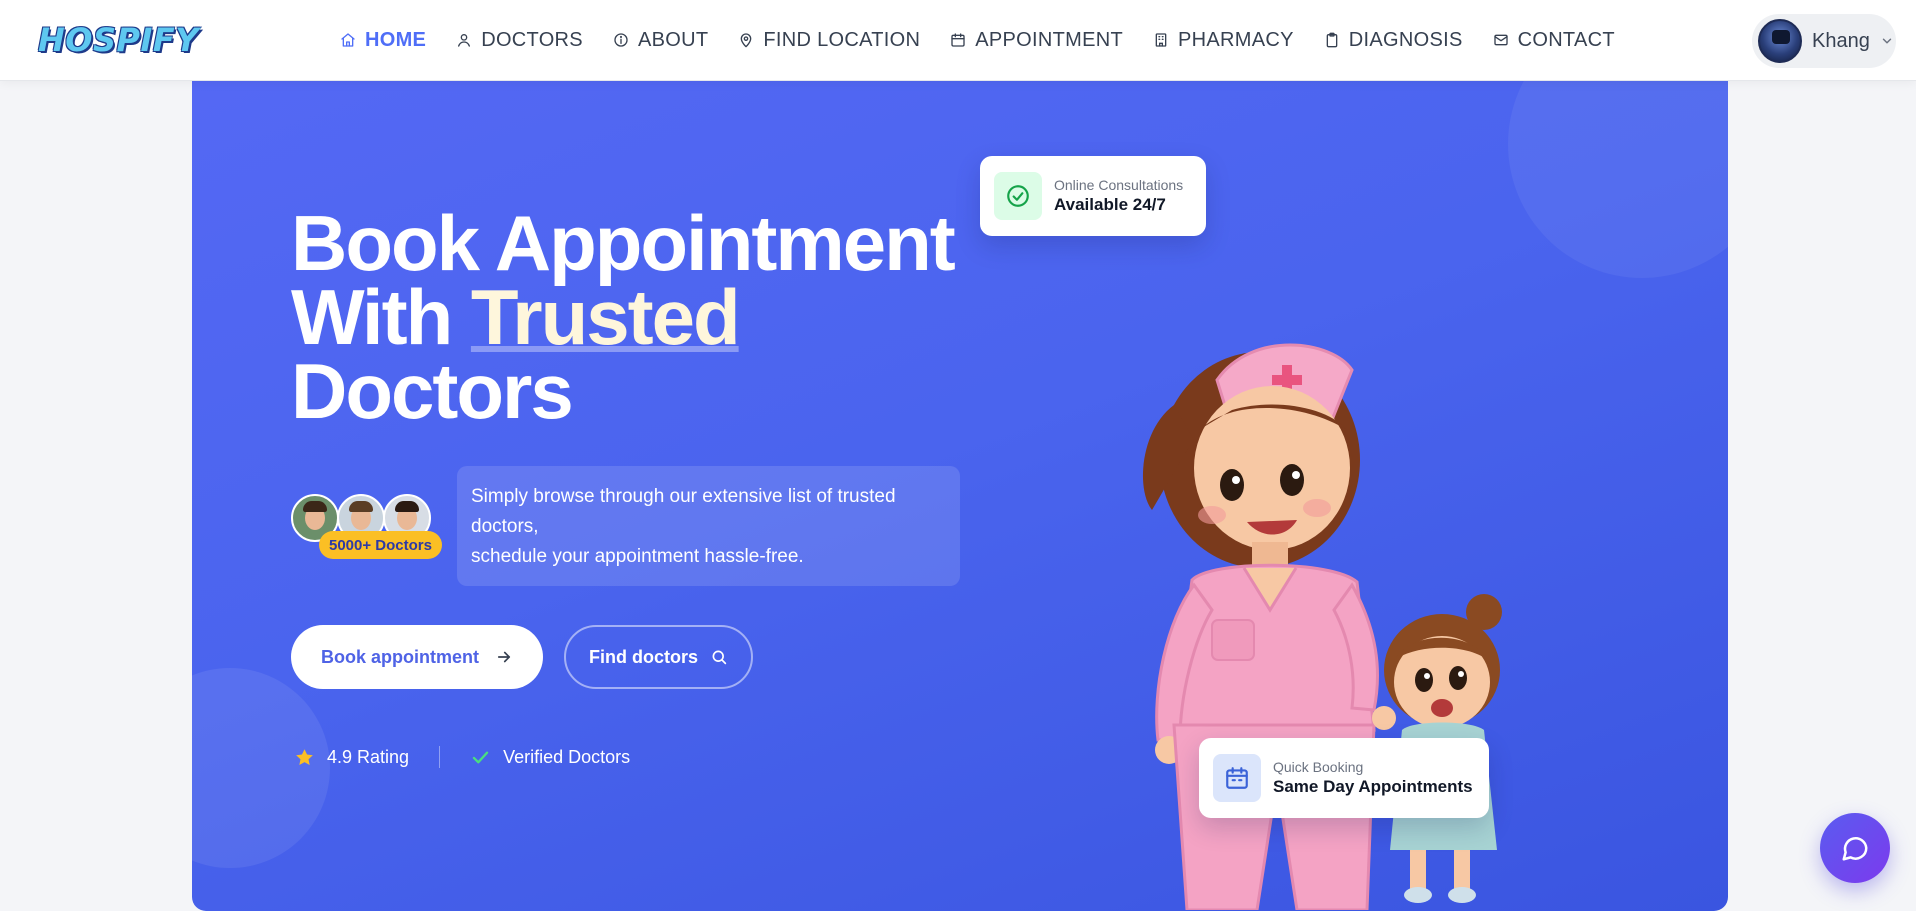 This screenshot has height=911, width=1916. What do you see at coordinates (1566, 39) in the screenshot?
I see `nav-item-label: CONTACT` at bounding box center [1566, 39].